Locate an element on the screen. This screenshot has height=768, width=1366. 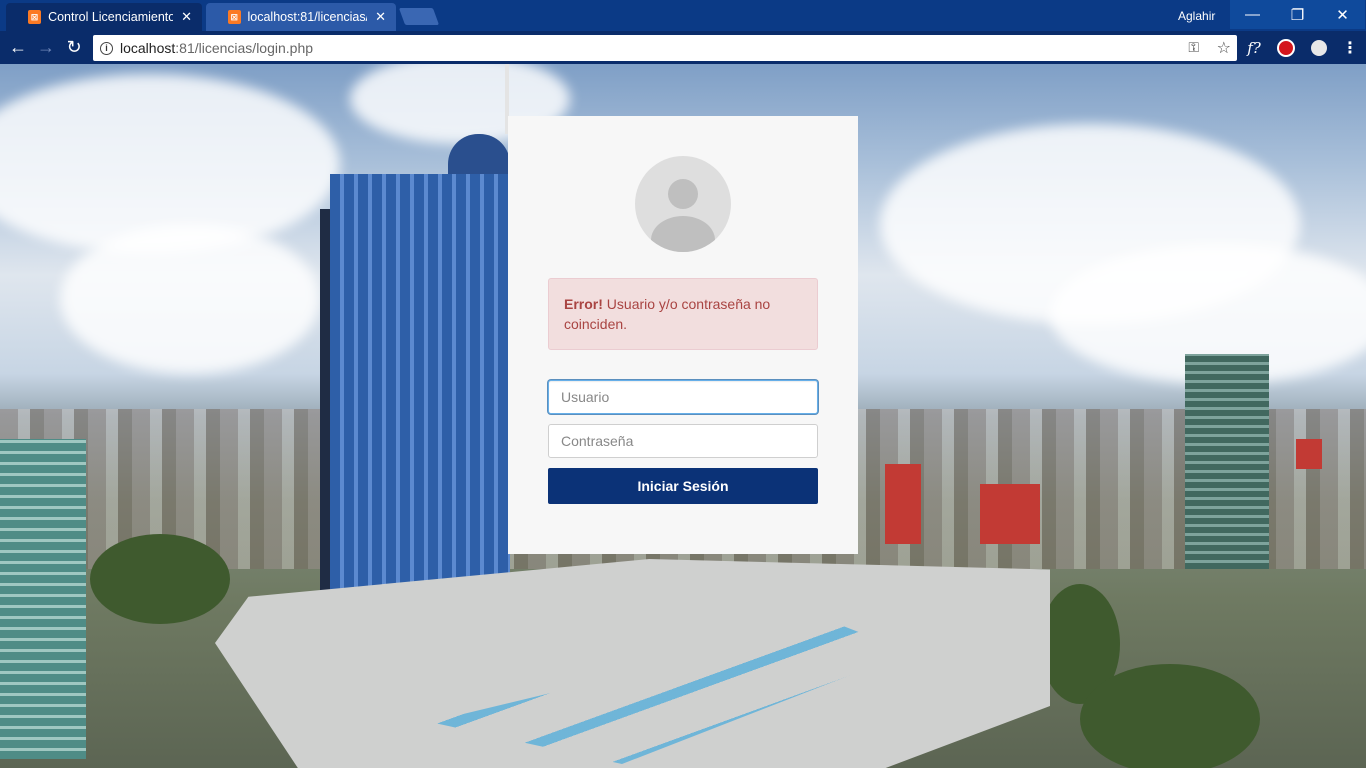
login-button: Iniciar Sesión is located at coordinates (683, 486).